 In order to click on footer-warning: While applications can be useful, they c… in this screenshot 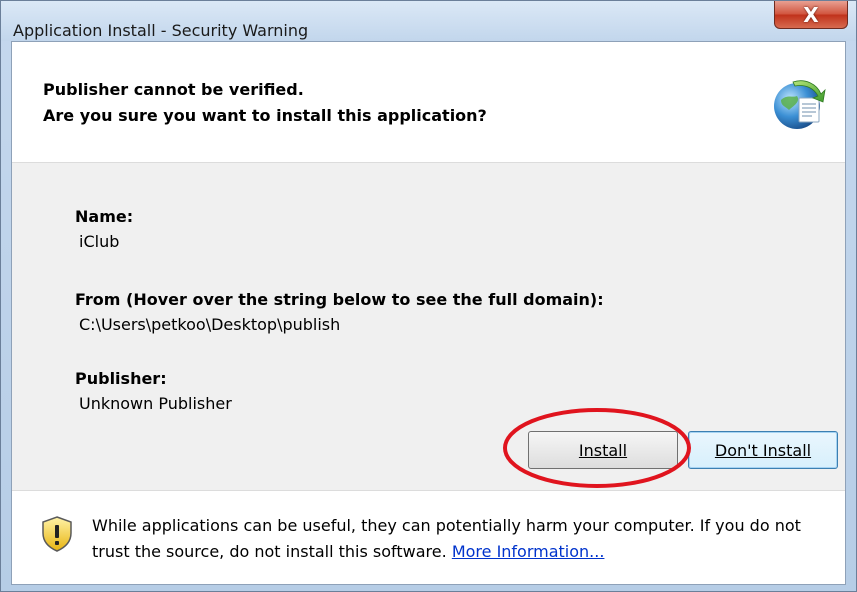, I will do `click(462, 539)`.